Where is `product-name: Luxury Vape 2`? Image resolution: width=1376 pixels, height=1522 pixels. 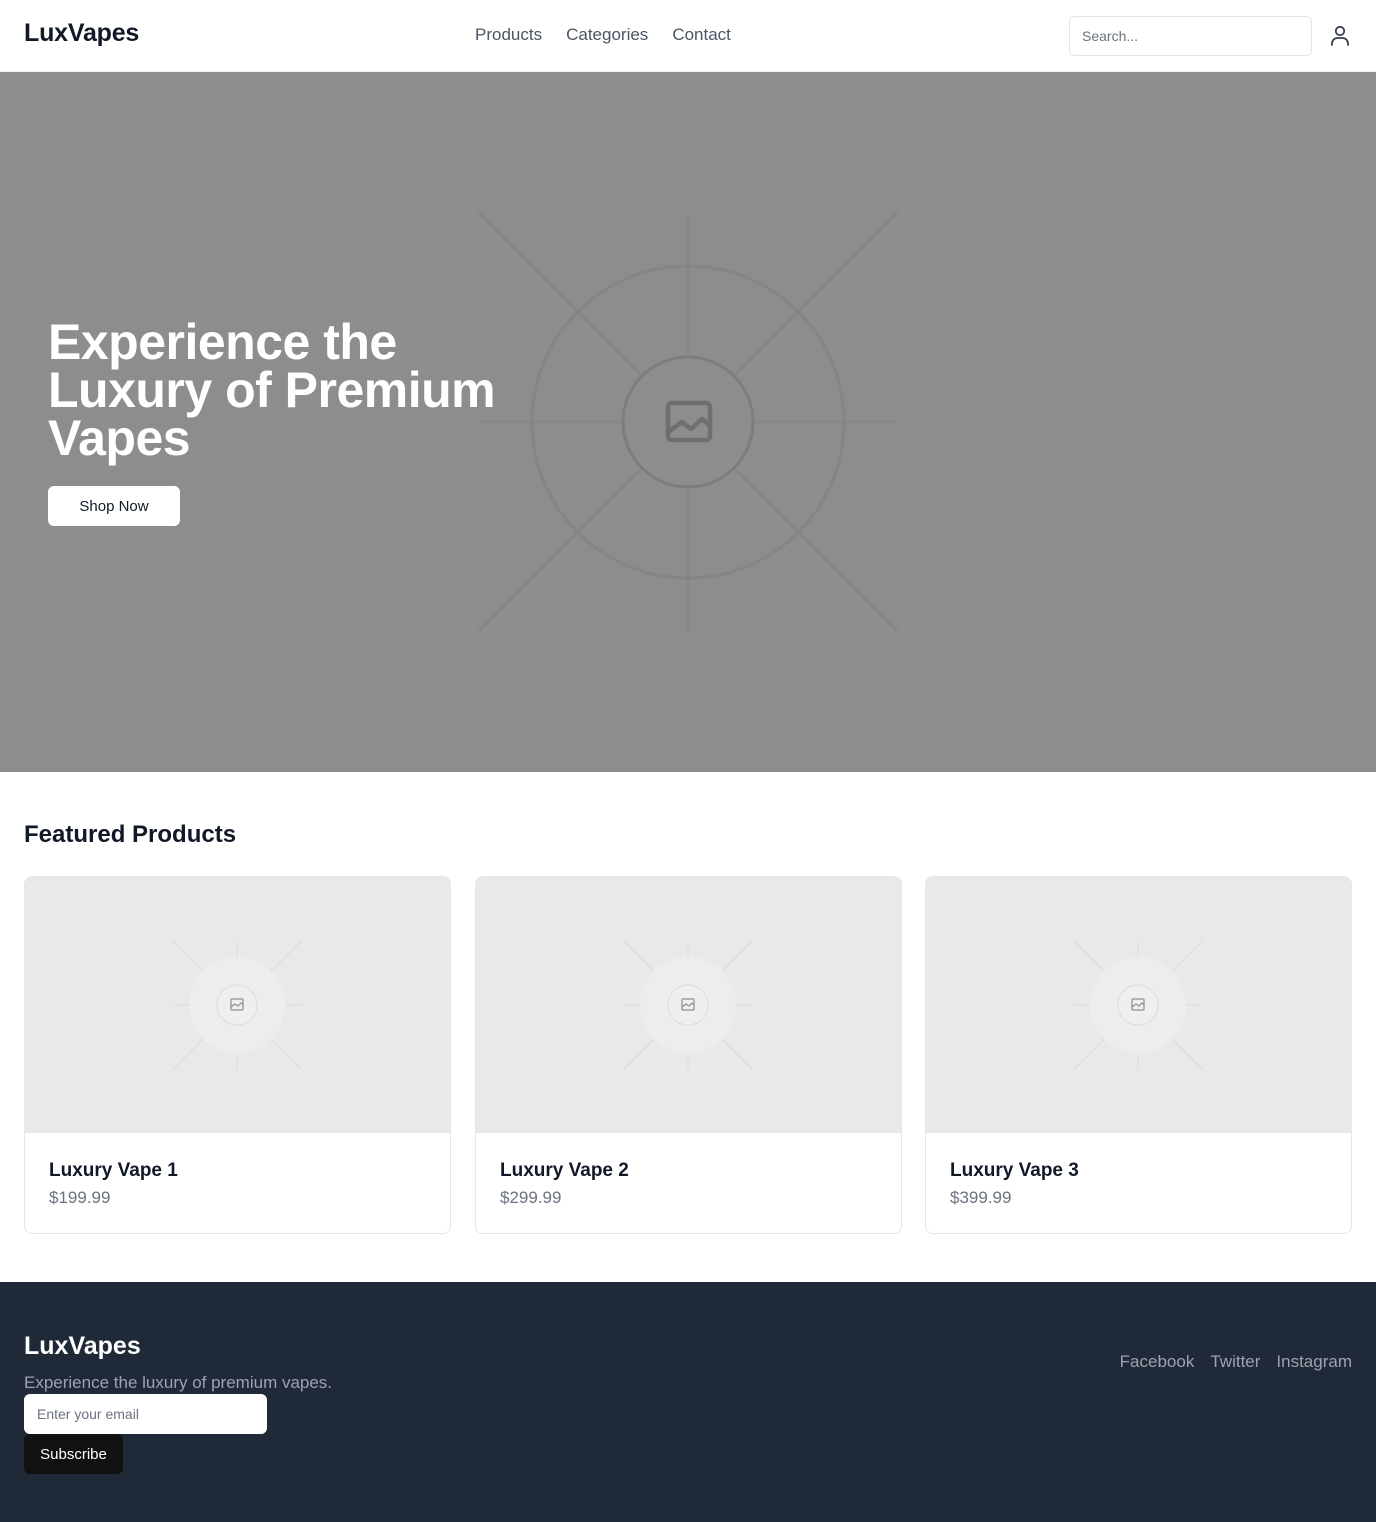 product-name: Luxury Vape 2 is located at coordinates (564, 1171).